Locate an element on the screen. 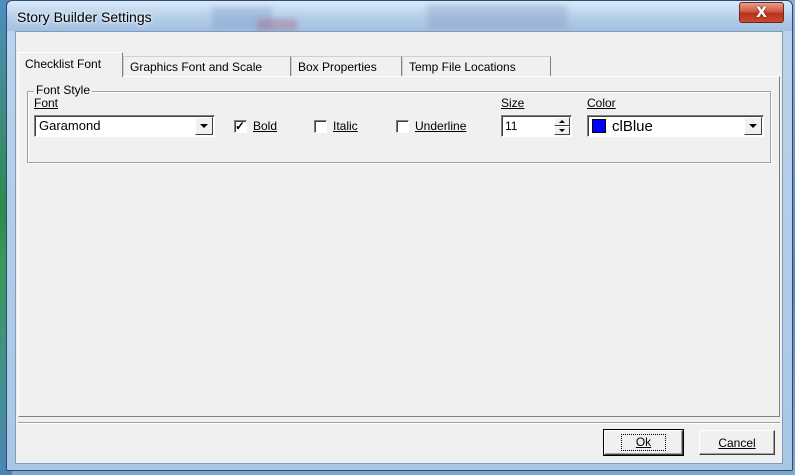 The height and width of the screenshot is (475, 795). arrow-up-icon is located at coordinates (562, 121).